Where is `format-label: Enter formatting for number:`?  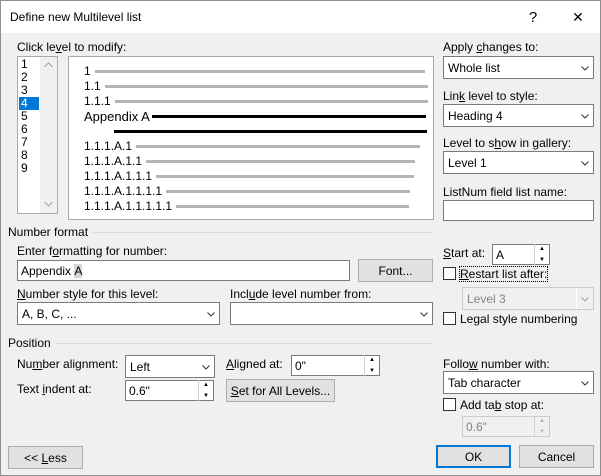 format-label: Enter formatting for number: is located at coordinates (92, 251).